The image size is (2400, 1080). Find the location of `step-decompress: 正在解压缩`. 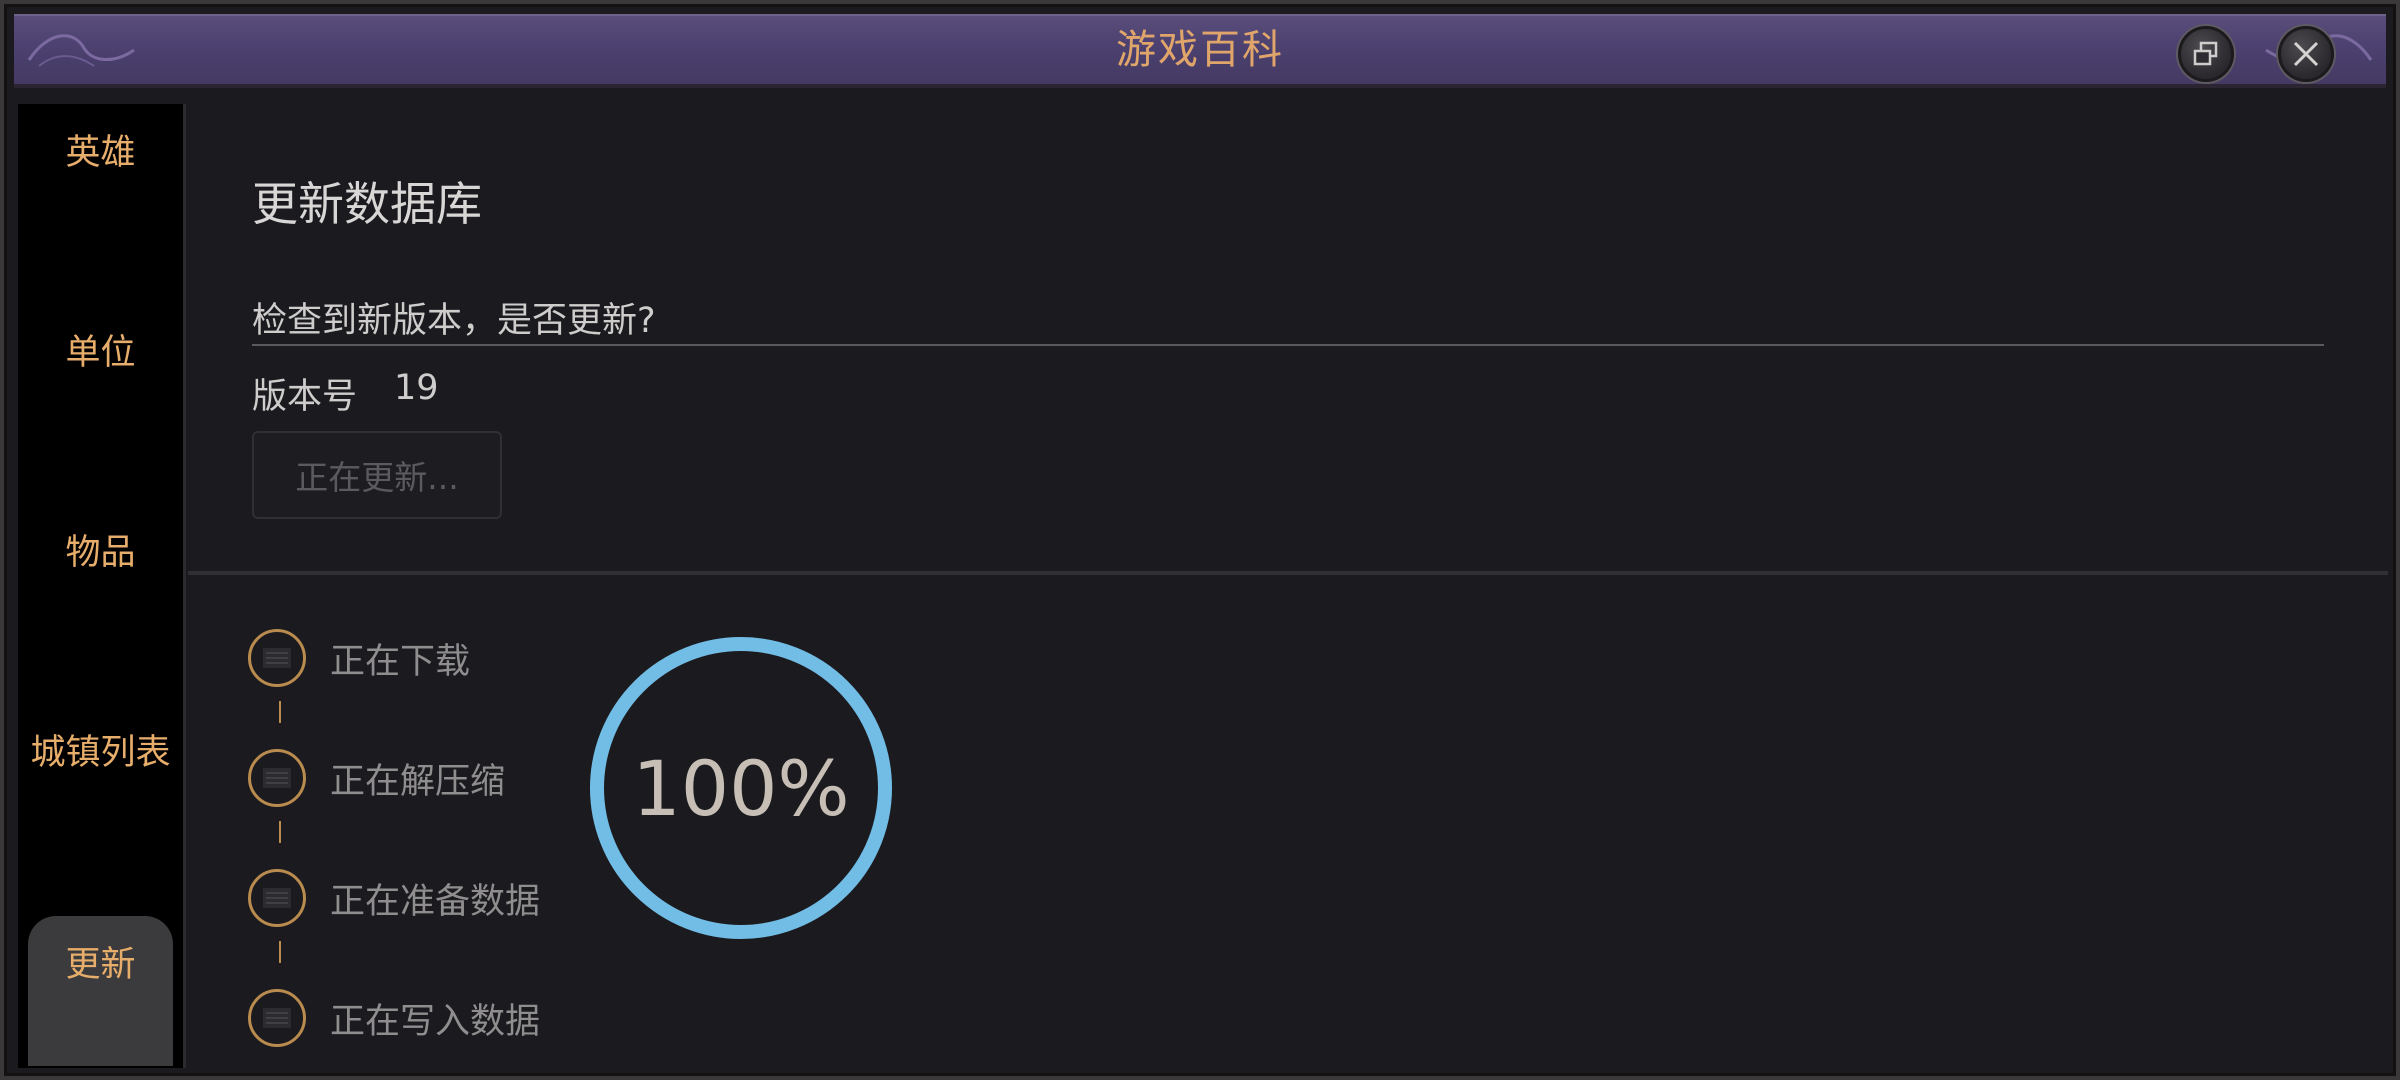

step-decompress: 正在解压缩 is located at coordinates (376, 778).